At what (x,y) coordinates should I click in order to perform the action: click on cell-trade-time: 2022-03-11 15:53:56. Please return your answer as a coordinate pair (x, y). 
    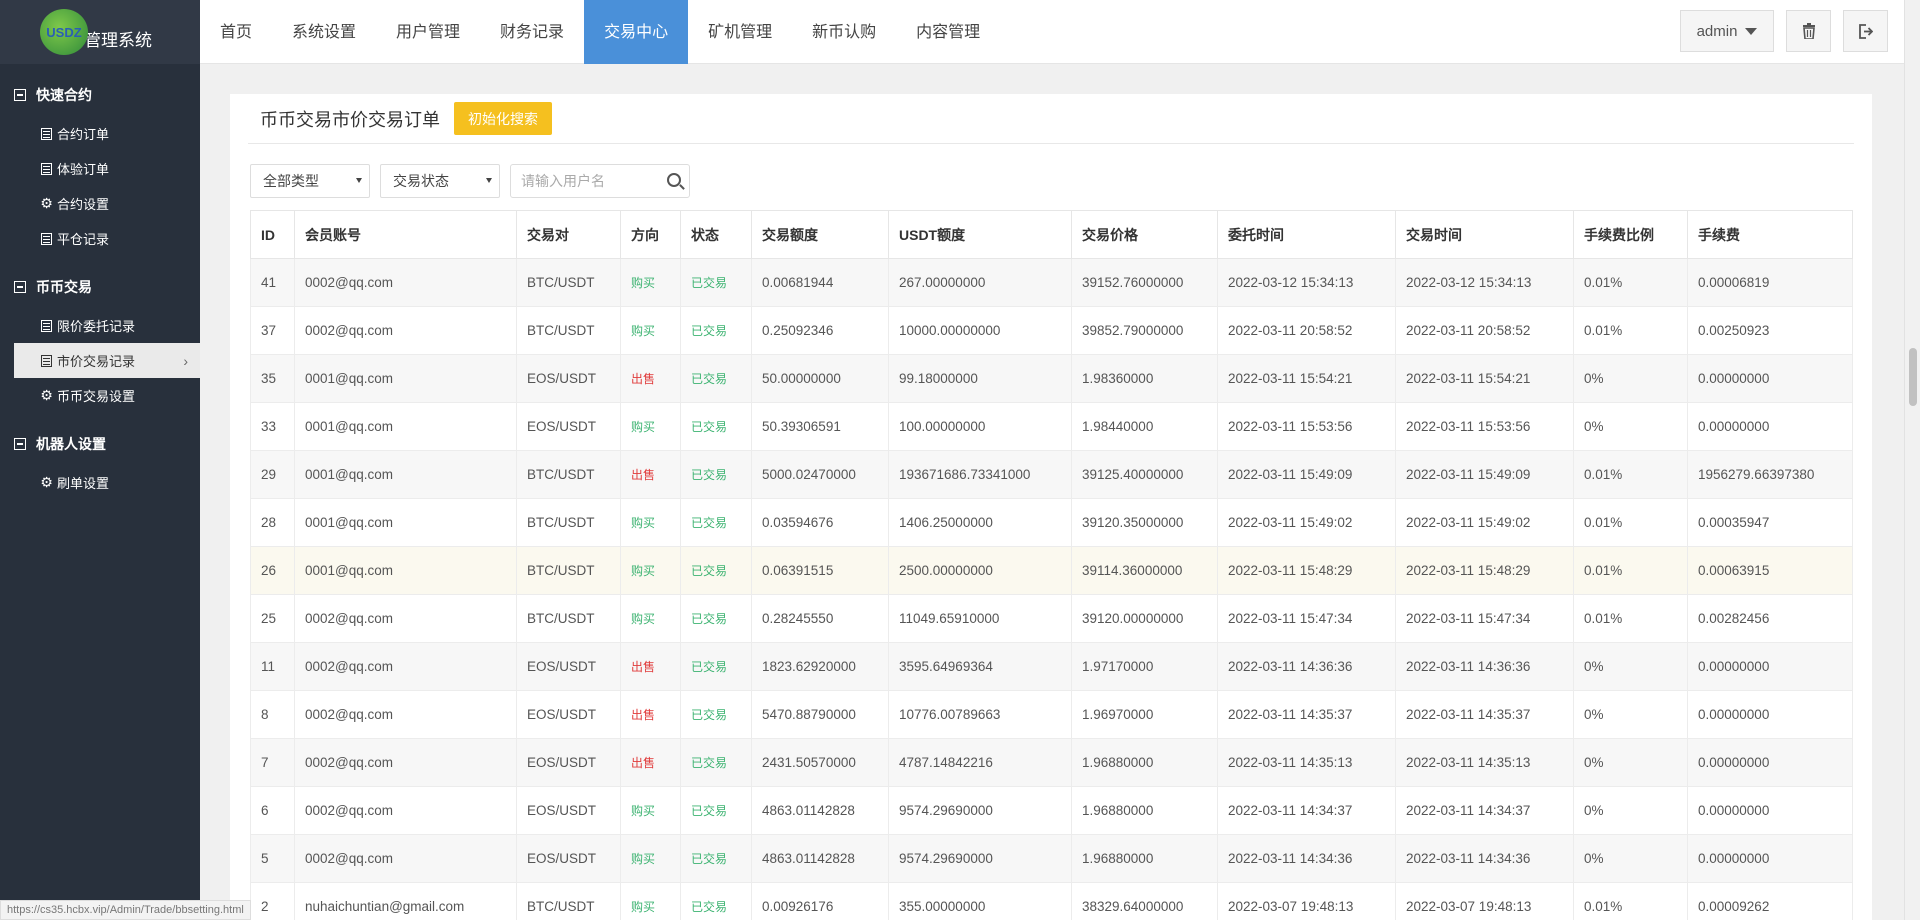
    Looking at the image, I should click on (1484, 426).